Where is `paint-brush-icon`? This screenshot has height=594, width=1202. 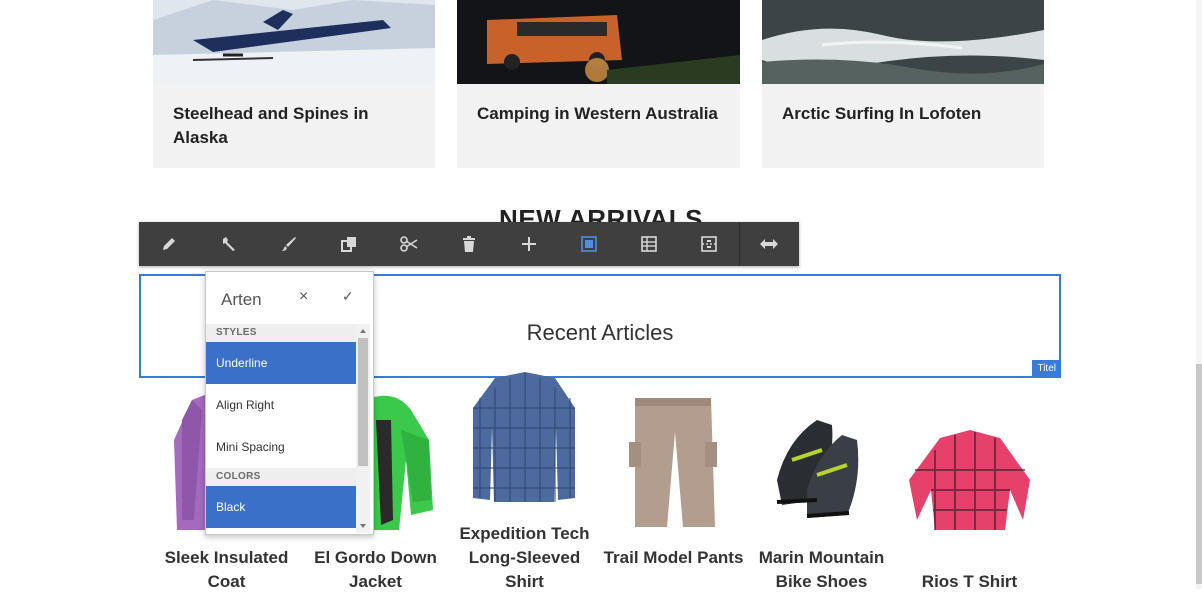 paint-brush-icon is located at coordinates (289, 244).